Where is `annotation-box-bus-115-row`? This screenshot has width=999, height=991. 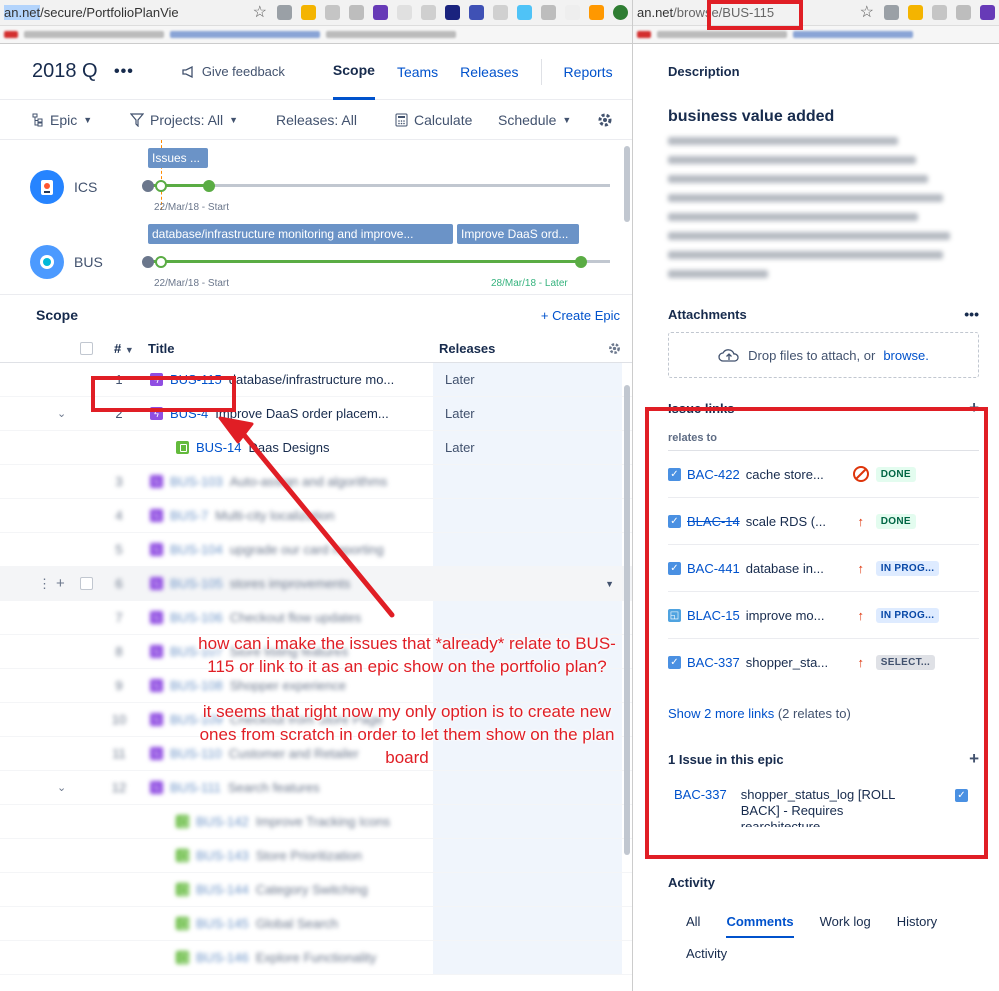 annotation-box-bus-115-row is located at coordinates (163, 394).